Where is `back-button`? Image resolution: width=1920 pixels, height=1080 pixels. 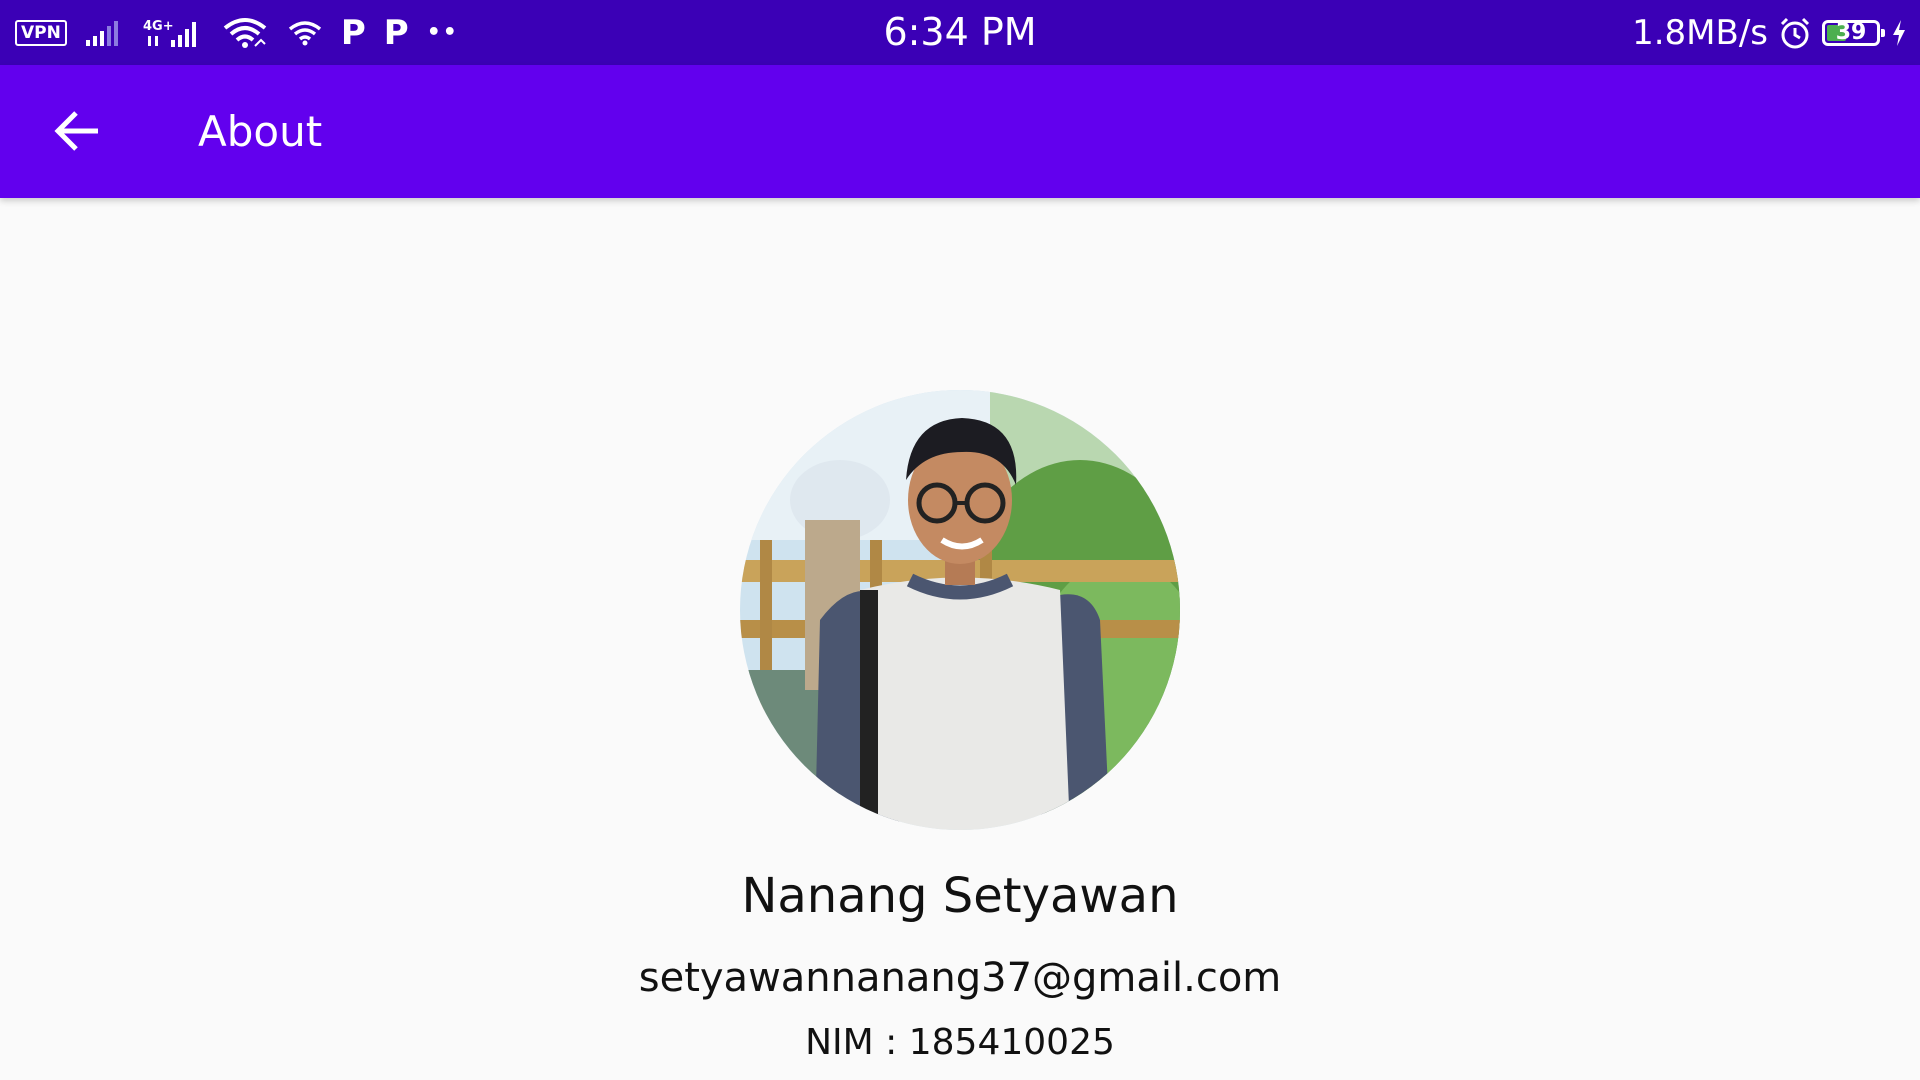 back-button is located at coordinates (77, 131).